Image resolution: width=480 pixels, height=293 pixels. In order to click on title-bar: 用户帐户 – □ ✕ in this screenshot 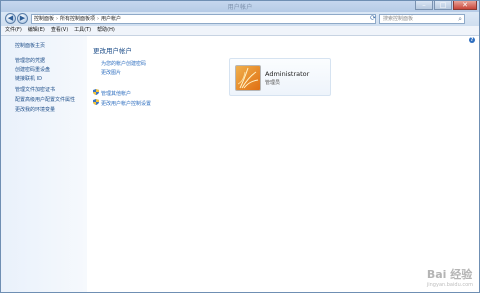, I will do `click(240, 6)`.